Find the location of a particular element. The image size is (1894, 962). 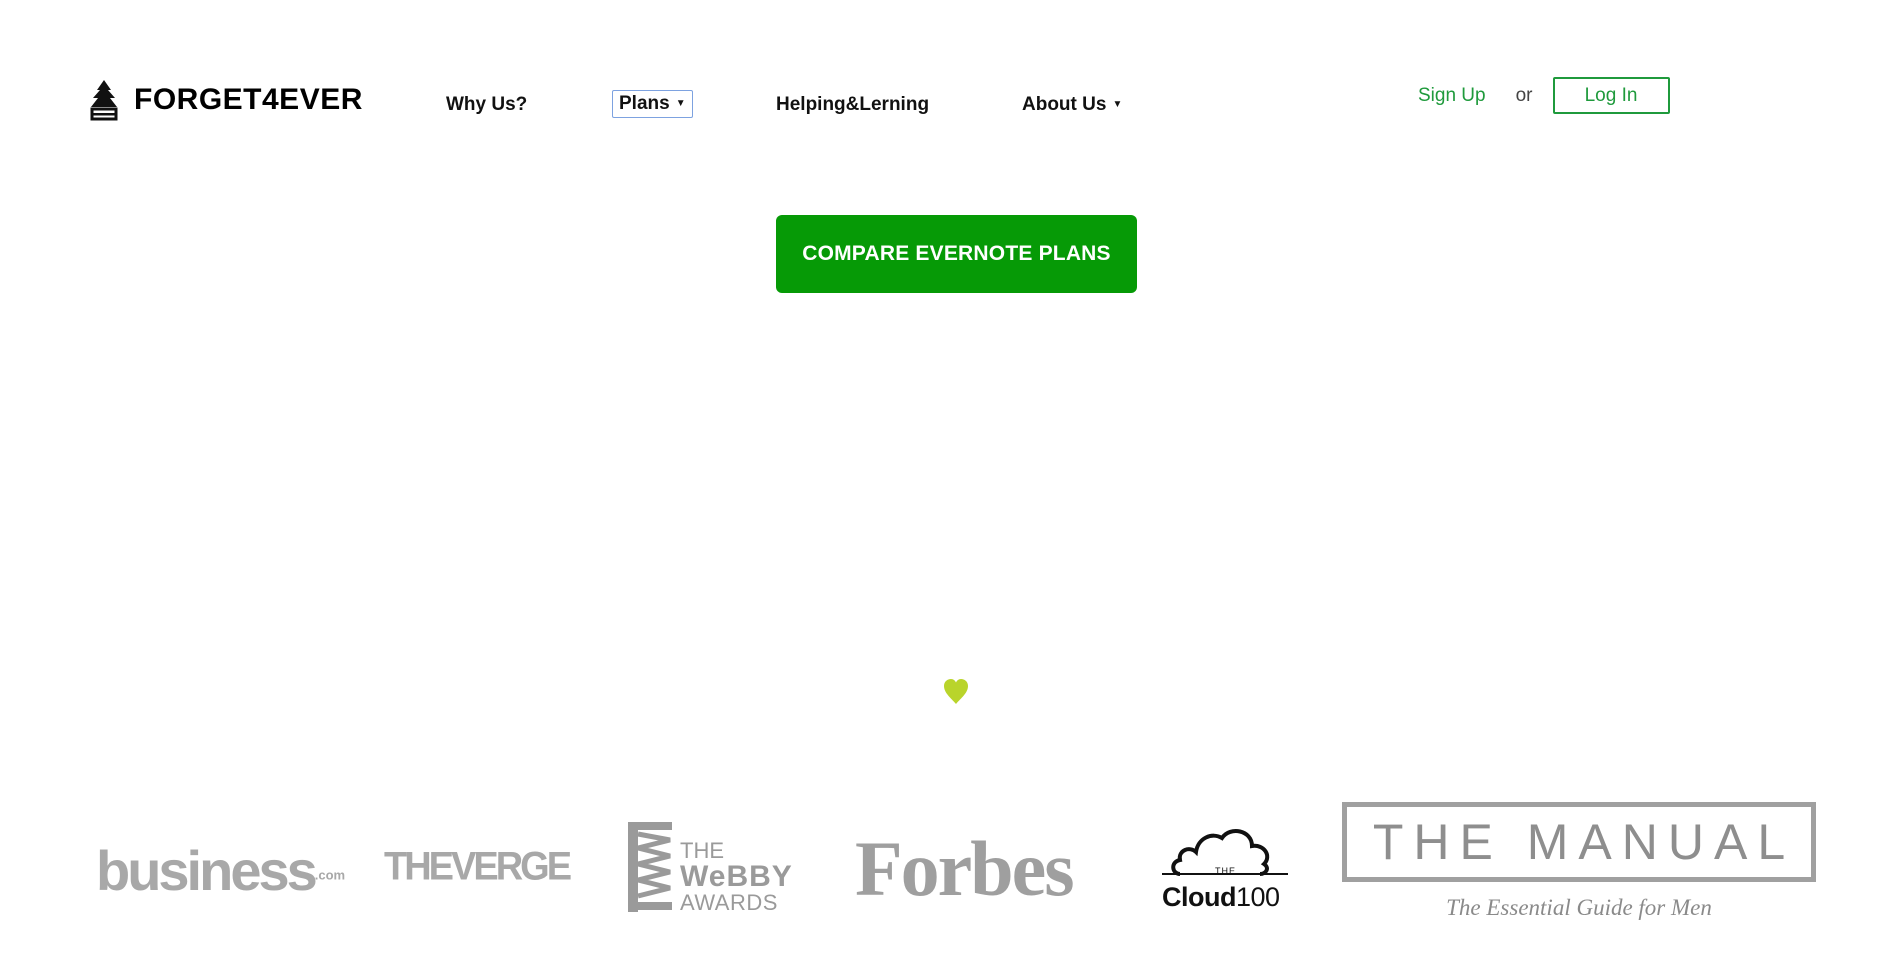

nav-why-us: Why Us? is located at coordinates (486, 105).